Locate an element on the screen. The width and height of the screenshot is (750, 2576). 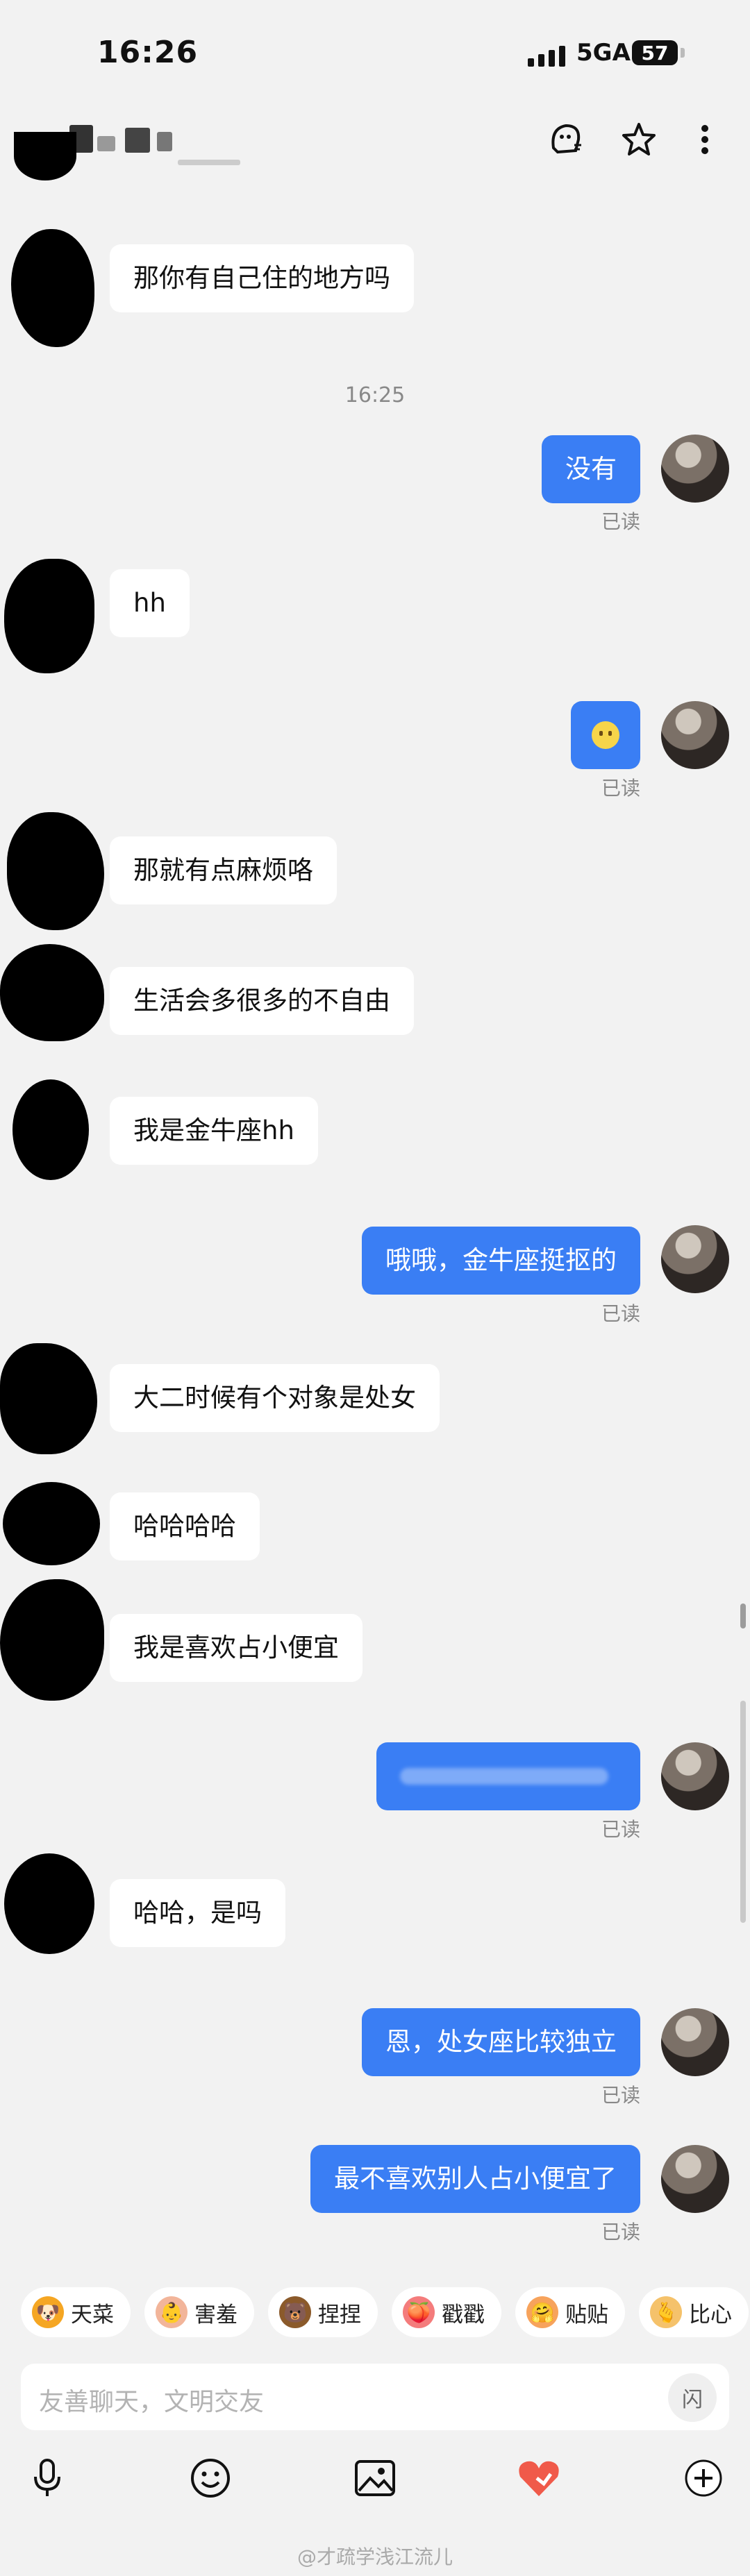
bear-icon: 🐻 is located at coordinates (295, 2312).